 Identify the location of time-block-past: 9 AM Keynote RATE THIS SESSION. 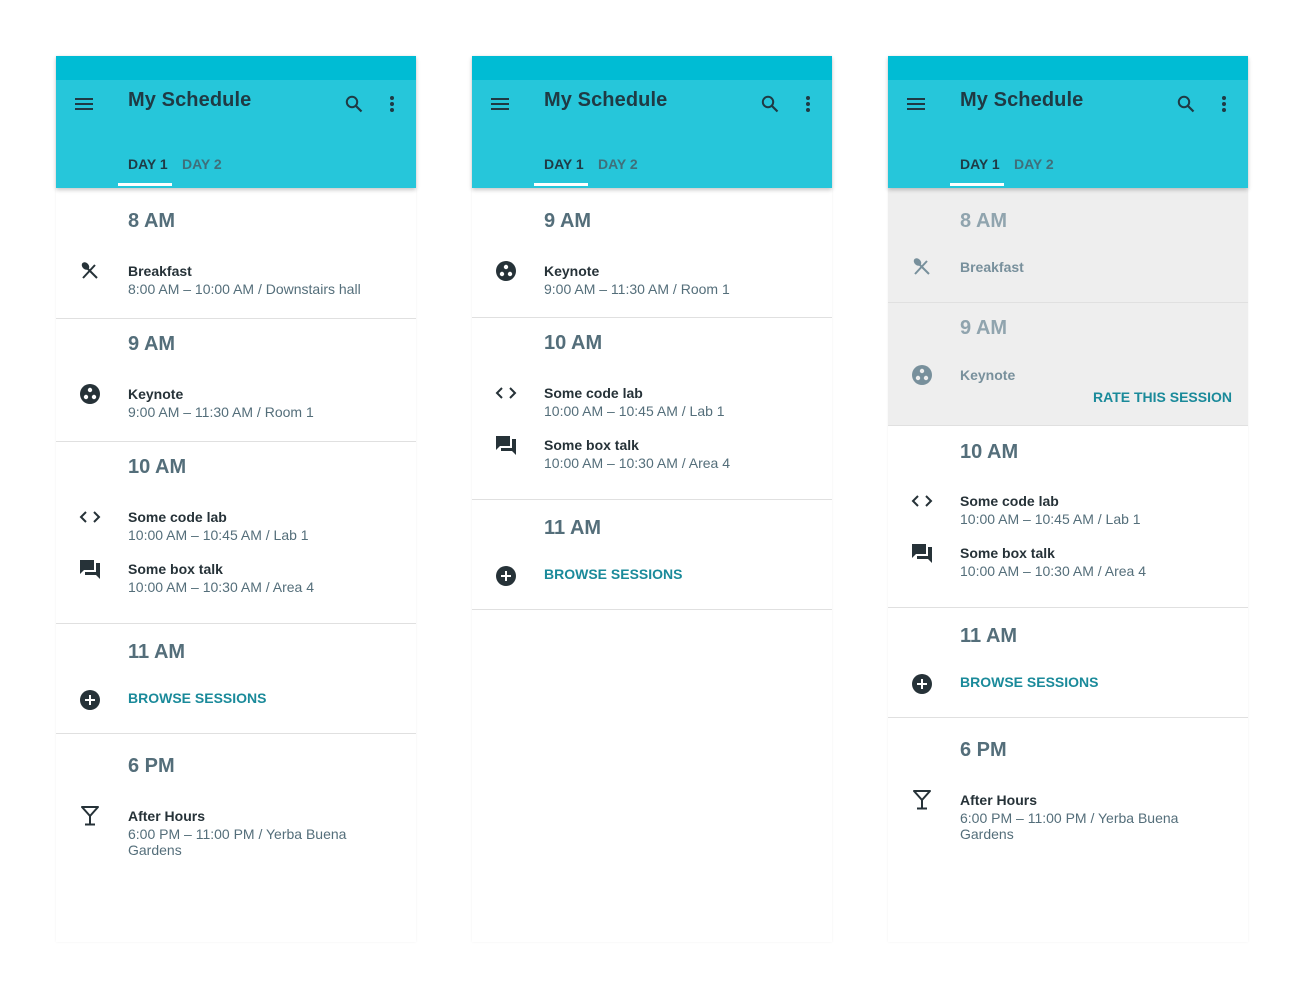
(1068, 364).